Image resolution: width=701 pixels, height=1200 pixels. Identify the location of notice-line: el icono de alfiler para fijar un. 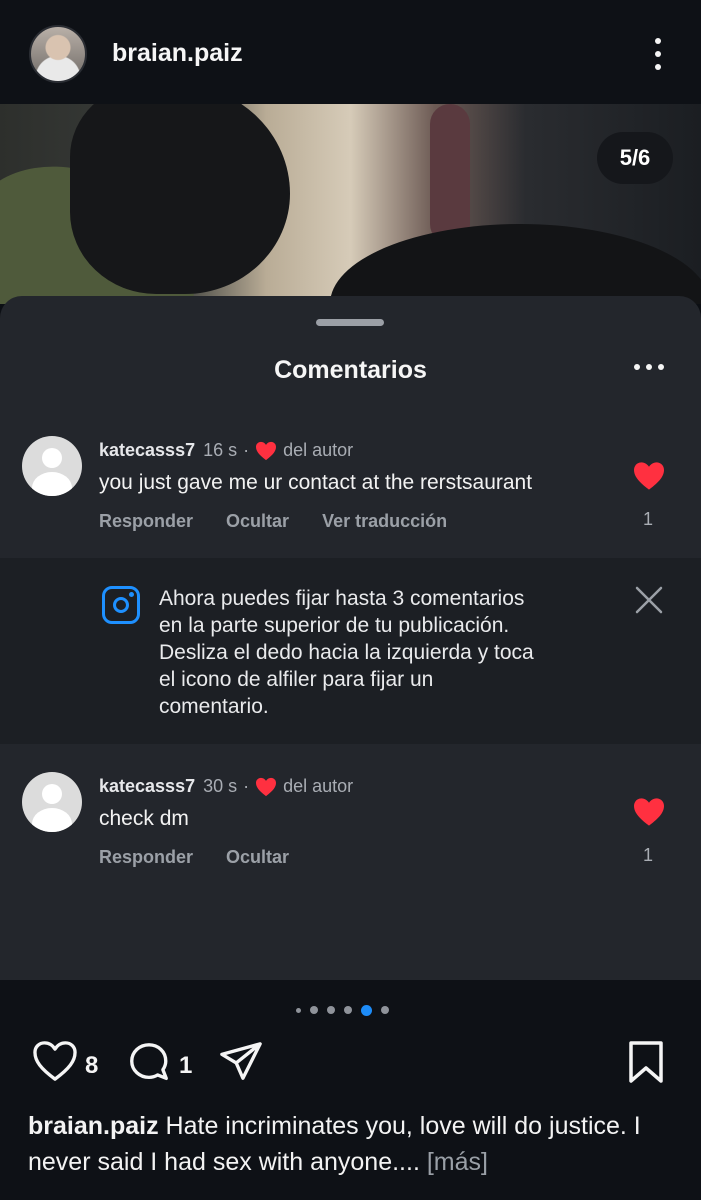
(296, 679).